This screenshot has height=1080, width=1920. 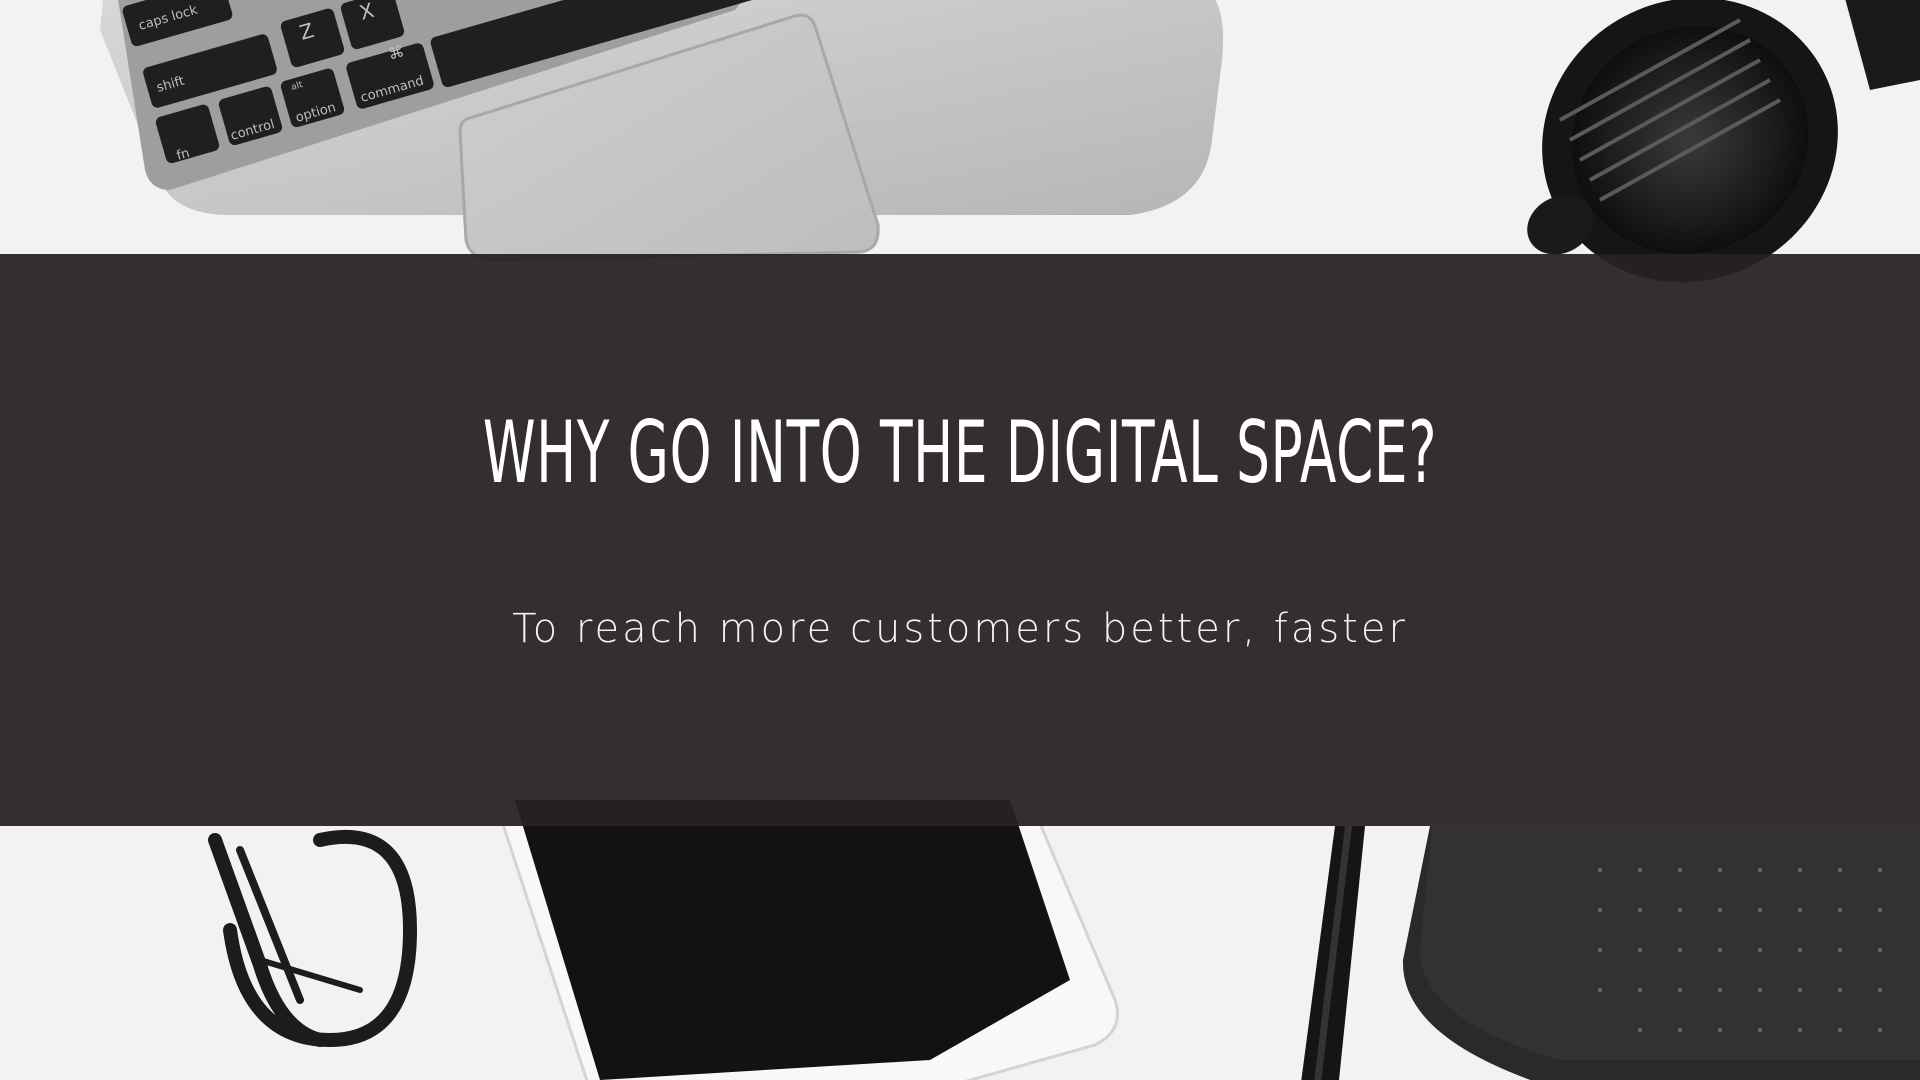 What do you see at coordinates (960, 453) in the screenshot?
I see `slide-headline: WHY GO INTO THE DIGITAL SPACE?` at bounding box center [960, 453].